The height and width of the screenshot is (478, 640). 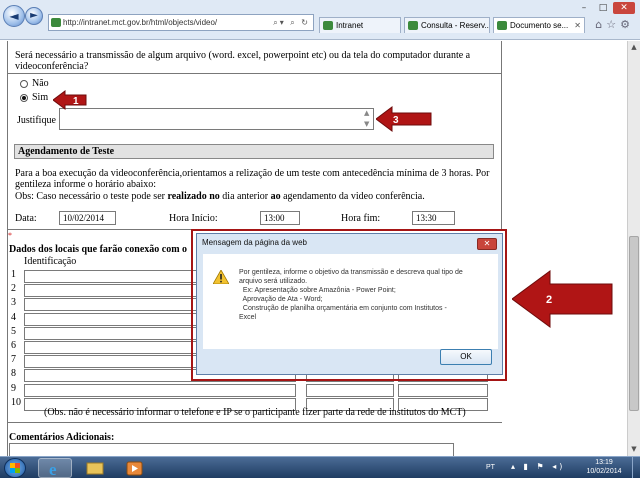 I want to click on search-refresh-icons: ⌕▾ ⌕ ↻, so click(x=291, y=22).